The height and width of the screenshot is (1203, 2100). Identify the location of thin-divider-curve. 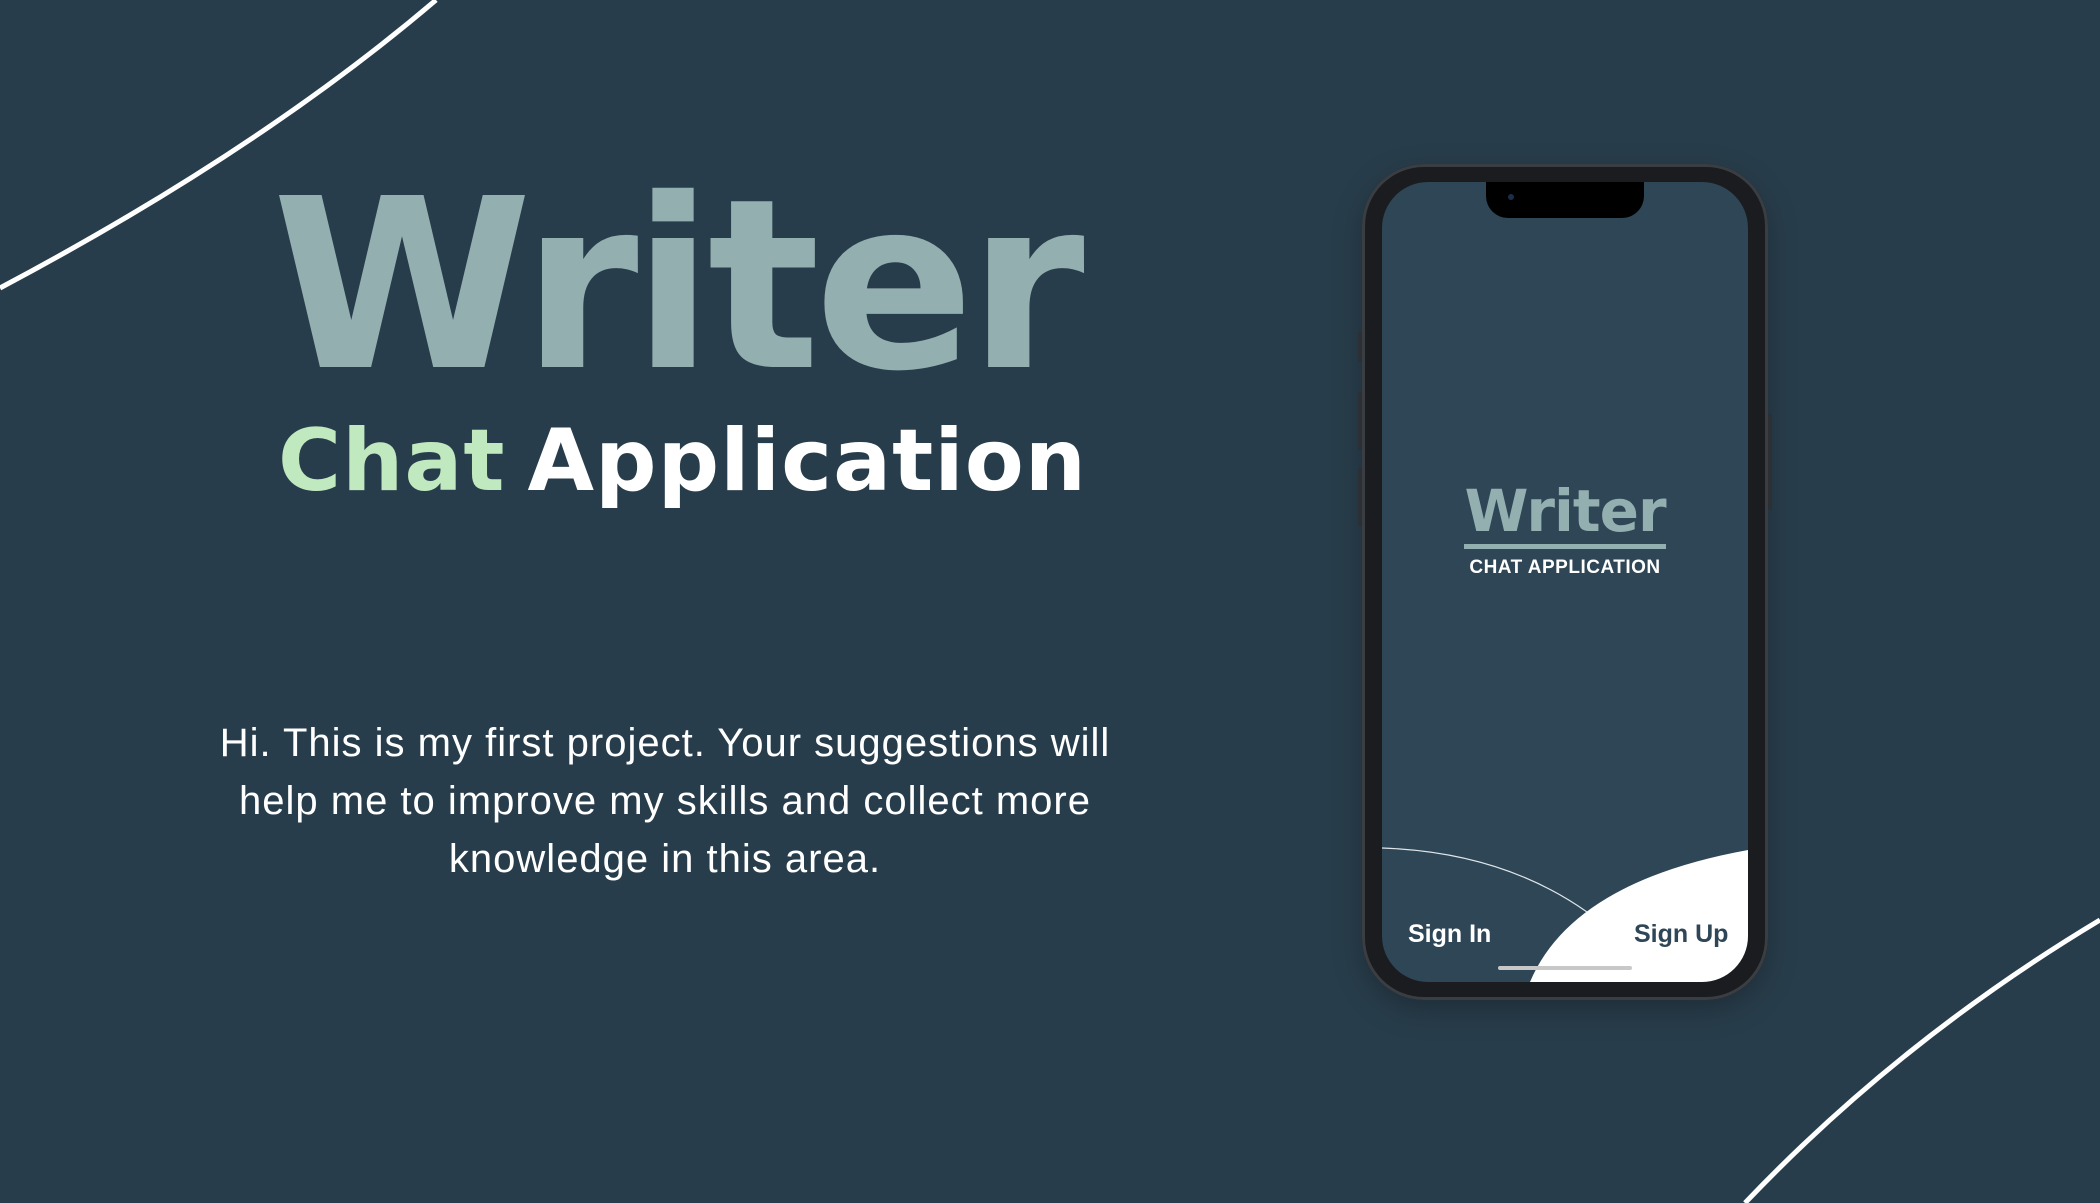
(1485, 880).